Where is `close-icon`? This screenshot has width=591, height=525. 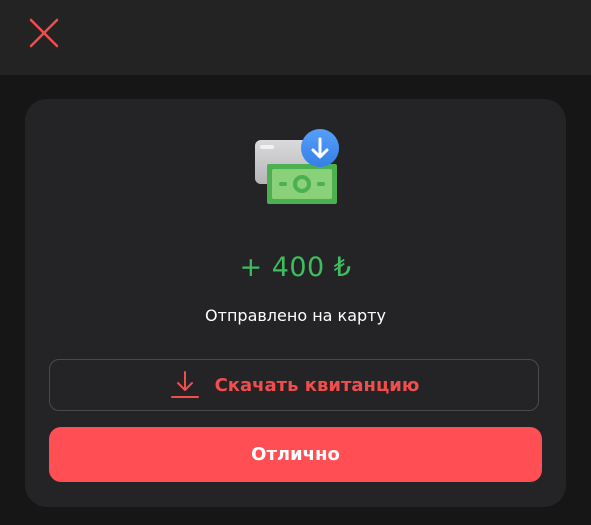 close-icon is located at coordinates (44, 33).